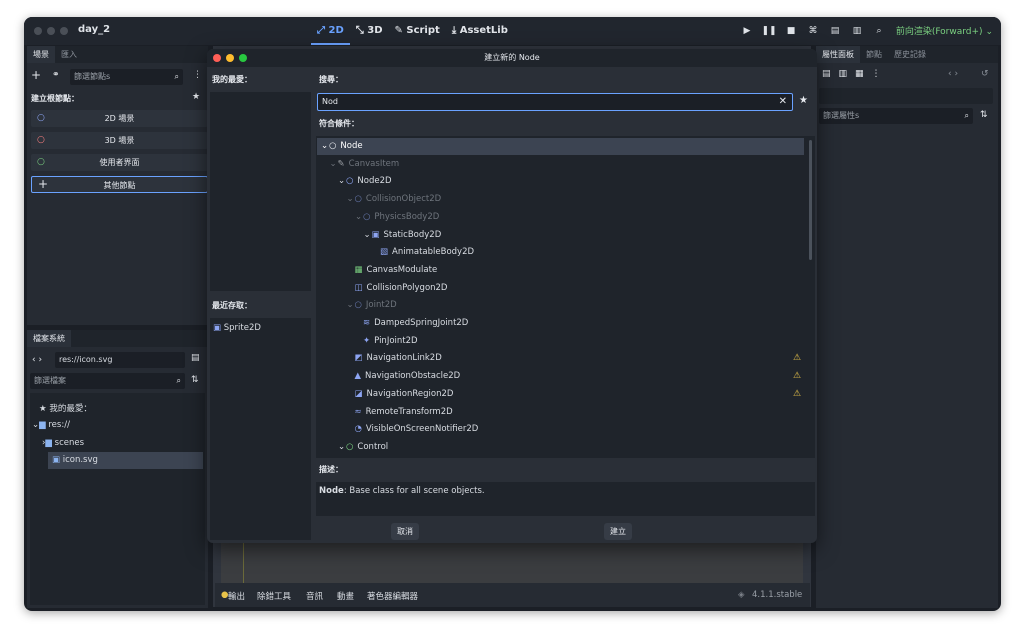  What do you see at coordinates (417, 31) in the screenshot?
I see `tab-script: ✎ Script` at bounding box center [417, 31].